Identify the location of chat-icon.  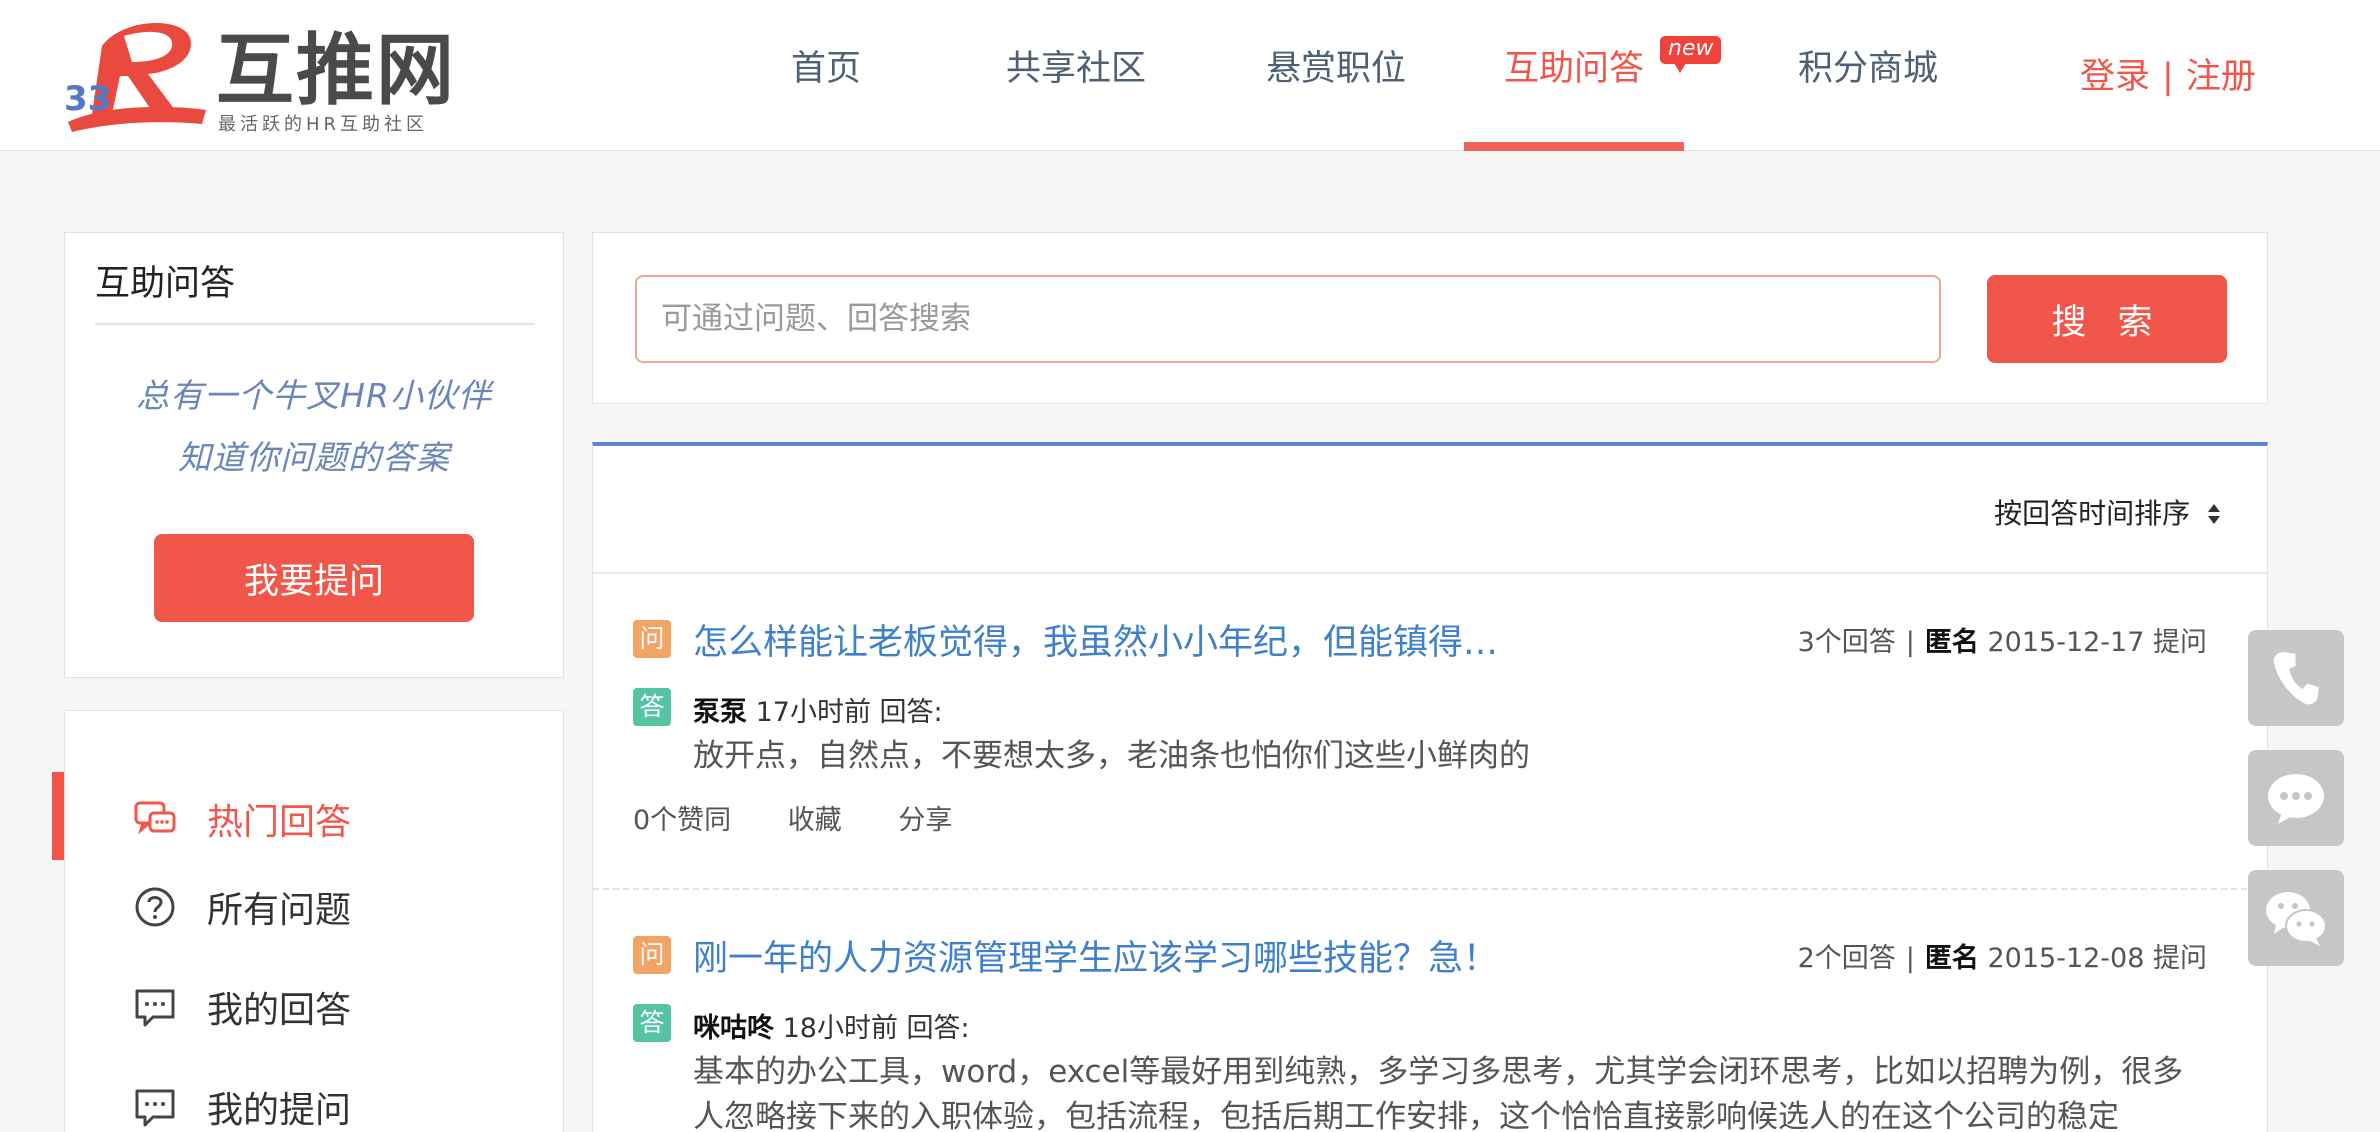
(2296, 799).